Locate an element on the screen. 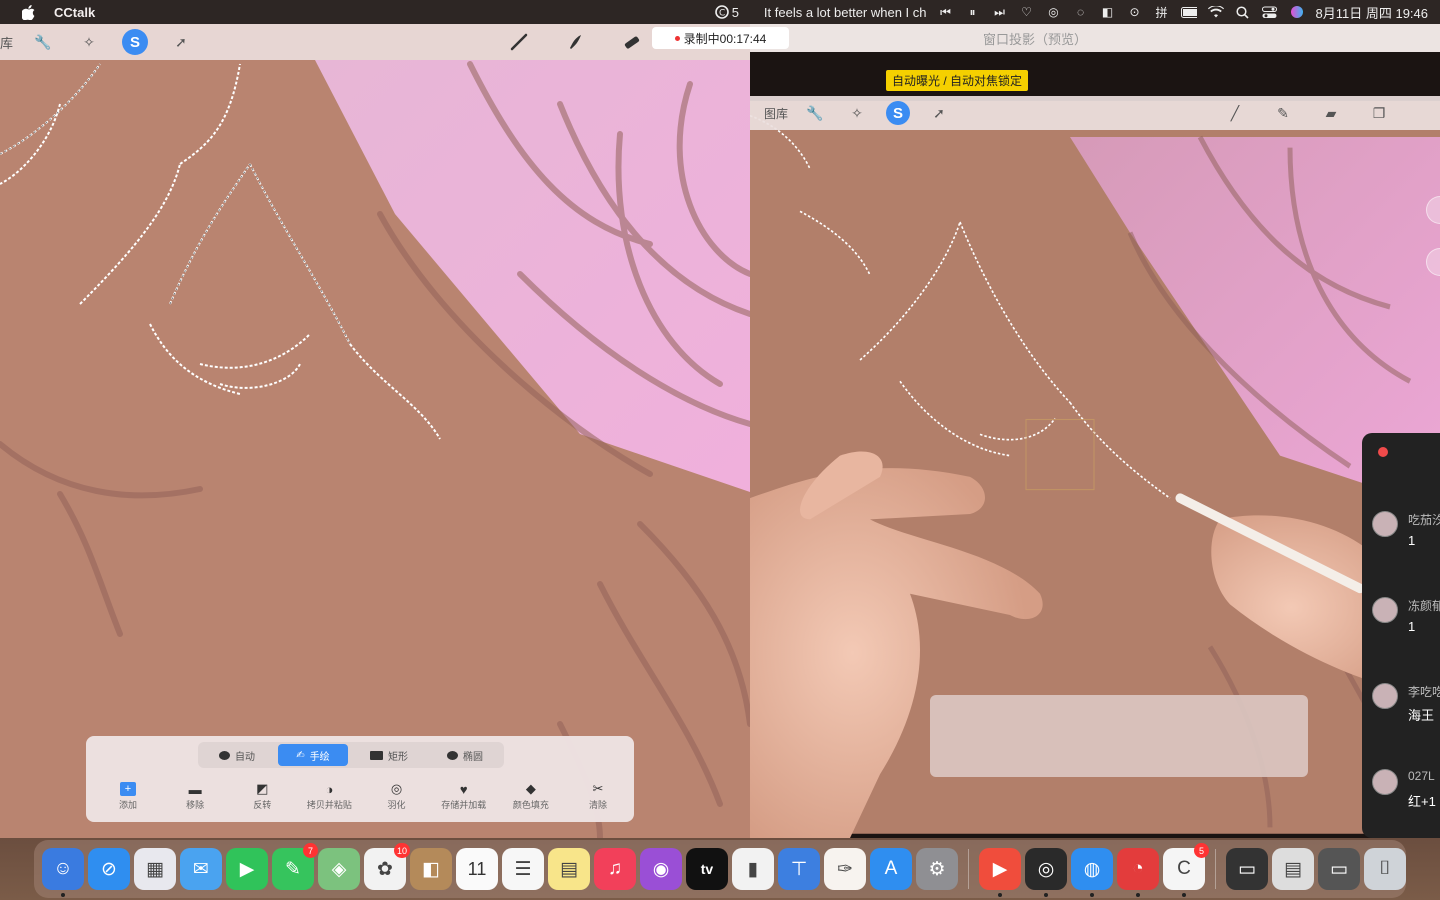  dock-finder: ☺ is located at coordinates (63, 872).